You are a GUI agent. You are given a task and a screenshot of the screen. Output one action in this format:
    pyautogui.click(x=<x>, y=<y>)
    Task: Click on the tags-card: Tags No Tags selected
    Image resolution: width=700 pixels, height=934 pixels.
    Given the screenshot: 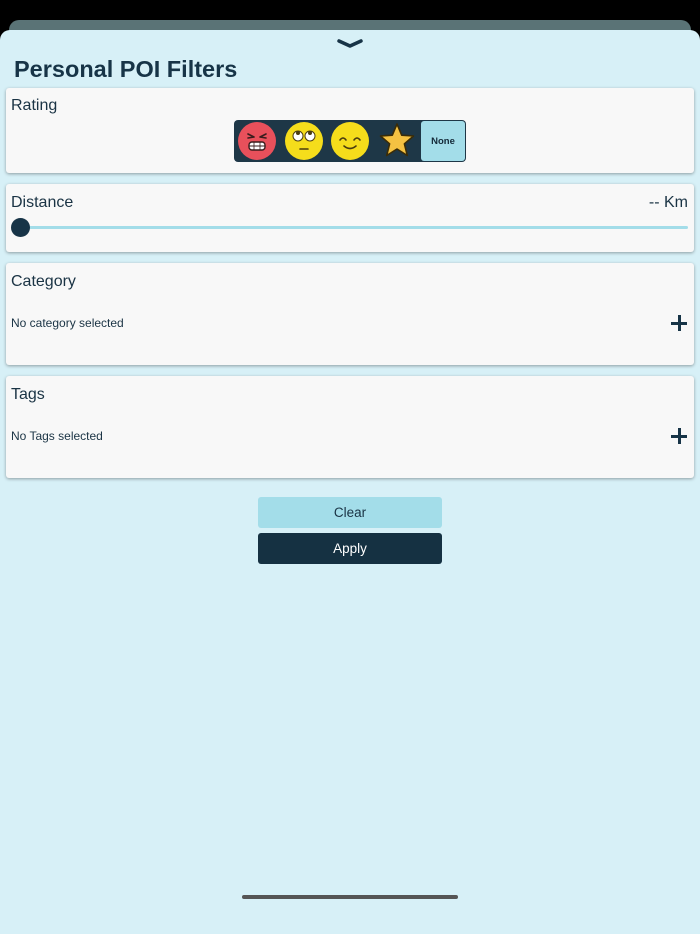 What is the action you would take?
    pyautogui.click(x=350, y=427)
    